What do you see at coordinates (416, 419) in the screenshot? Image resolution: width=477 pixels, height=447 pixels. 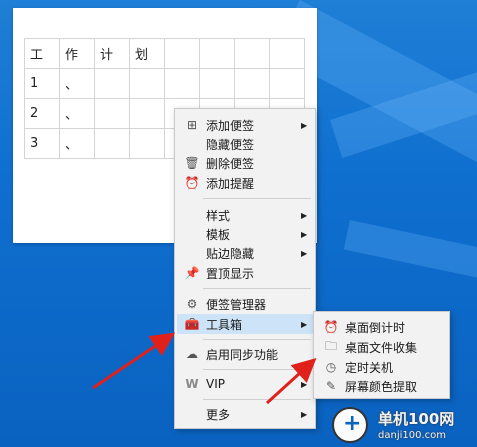 I see `watermark-name: 单机100网` at bounding box center [416, 419].